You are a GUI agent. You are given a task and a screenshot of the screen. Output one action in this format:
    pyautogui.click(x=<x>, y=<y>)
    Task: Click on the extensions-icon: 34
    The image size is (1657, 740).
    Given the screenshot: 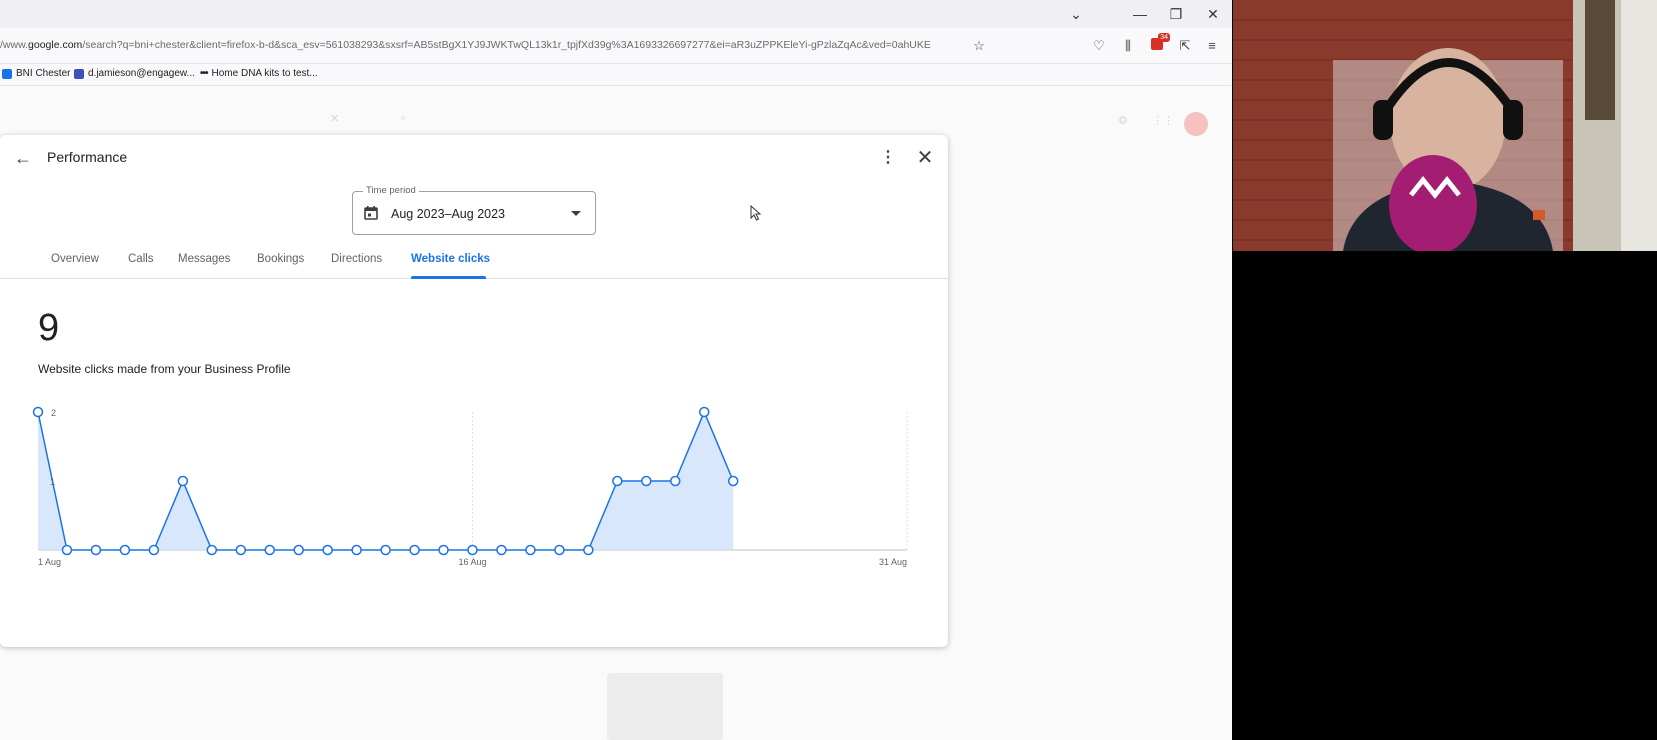 What is the action you would take?
    pyautogui.click(x=1159, y=44)
    